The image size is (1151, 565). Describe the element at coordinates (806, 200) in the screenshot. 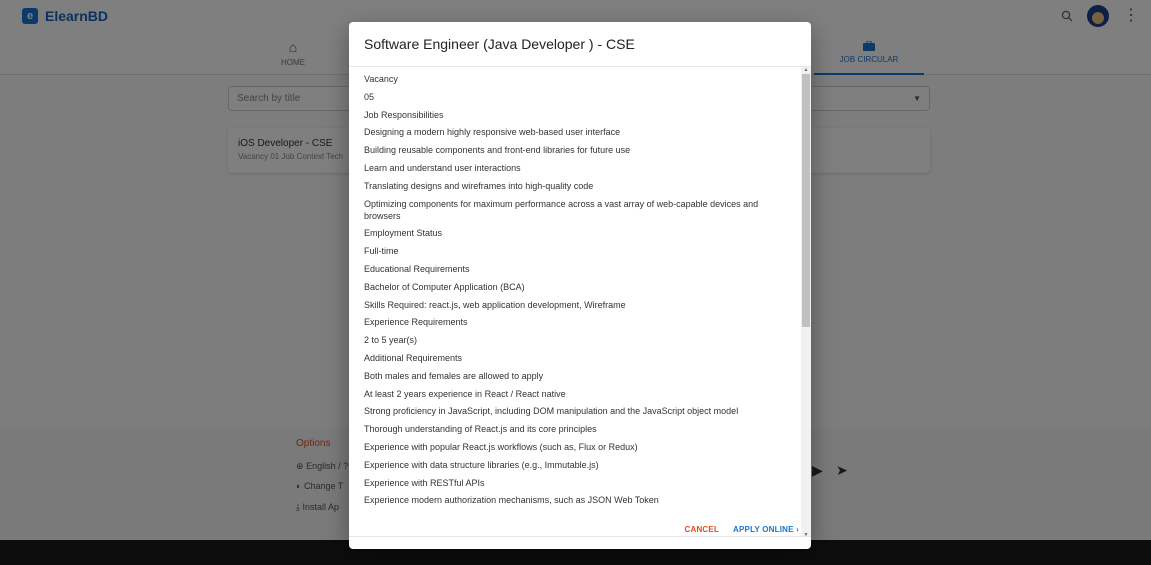

I see `scrollbar-thumb` at that location.